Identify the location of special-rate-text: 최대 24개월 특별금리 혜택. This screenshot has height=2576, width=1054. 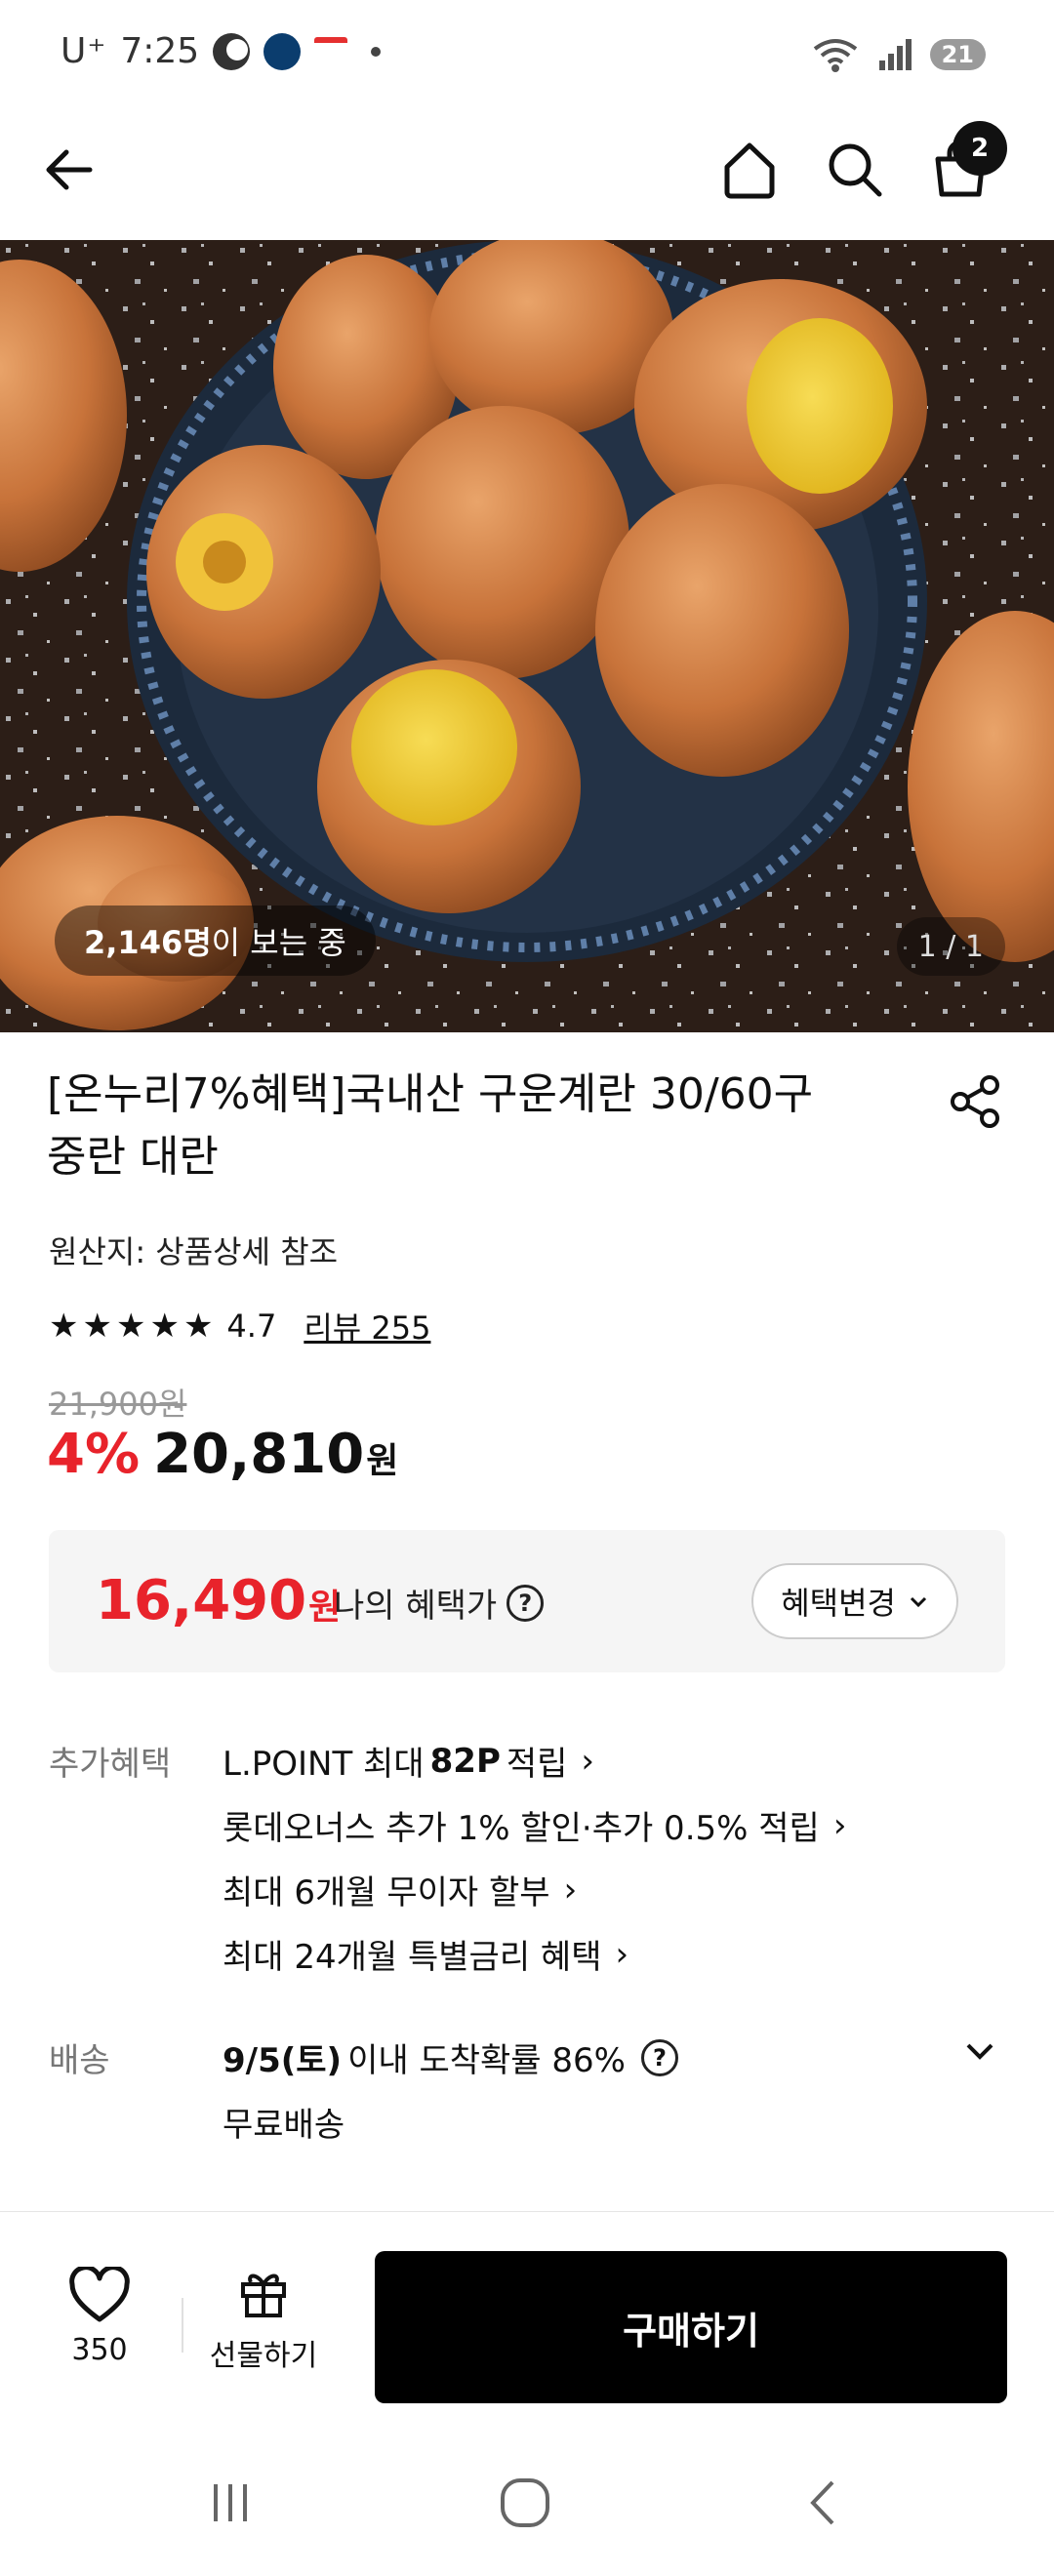
(413, 1957).